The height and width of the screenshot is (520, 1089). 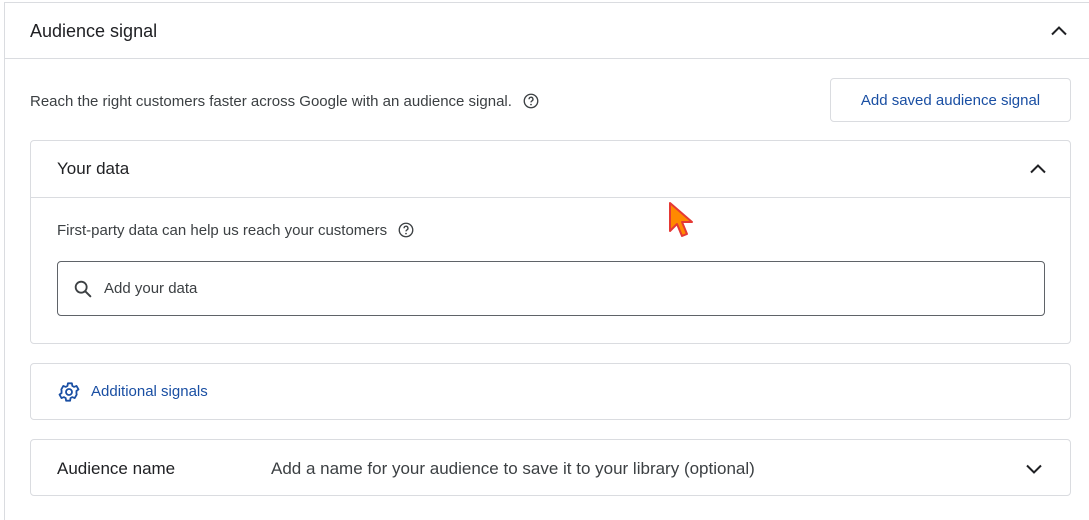 What do you see at coordinates (550, 391) in the screenshot?
I see `additional-signals-card: Additional signals` at bounding box center [550, 391].